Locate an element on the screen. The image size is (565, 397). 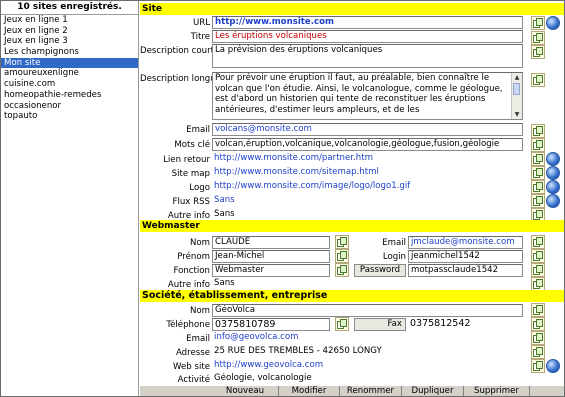
wm-password-field: motpassclaude1542 is located at coordinates (465, 270).